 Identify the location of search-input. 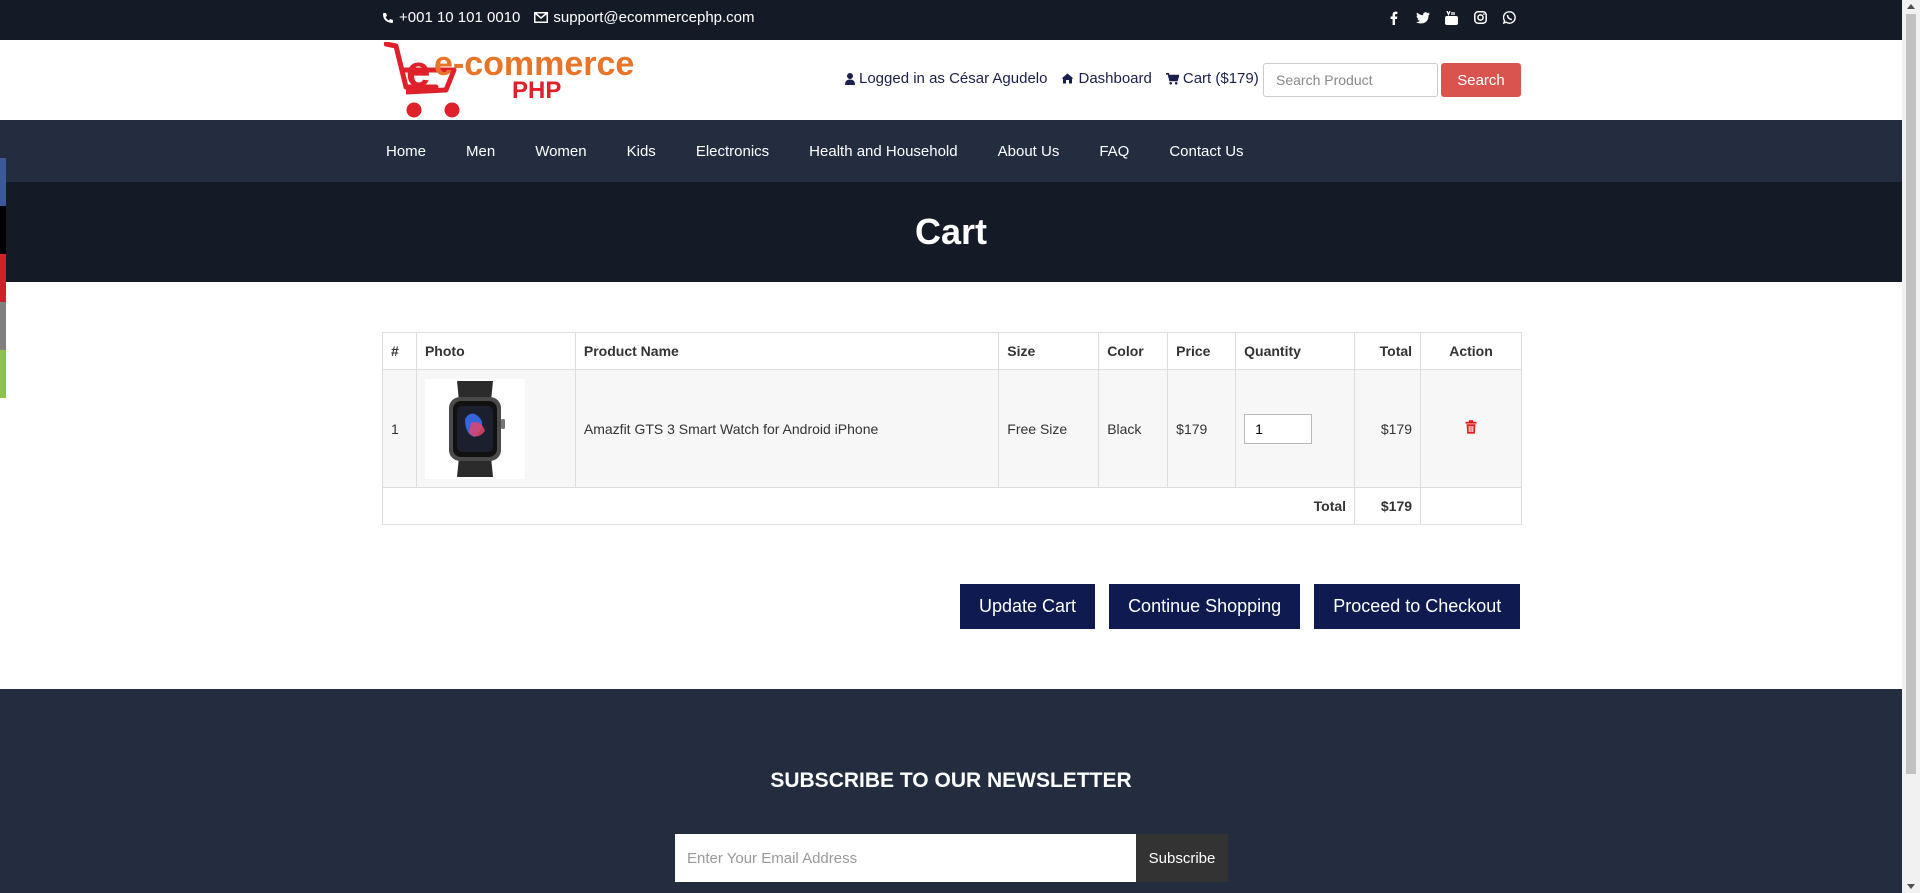
(1350, 80).